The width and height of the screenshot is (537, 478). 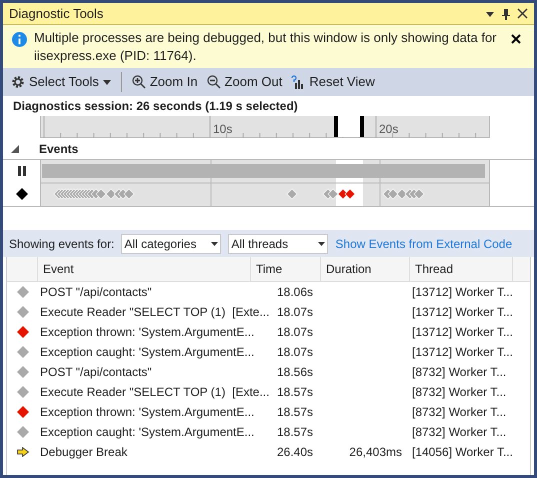 What do you see at coordinates (222, 129) in the screenshot?
I see `ruler-label: 10s` at bounding box center [222, 129].